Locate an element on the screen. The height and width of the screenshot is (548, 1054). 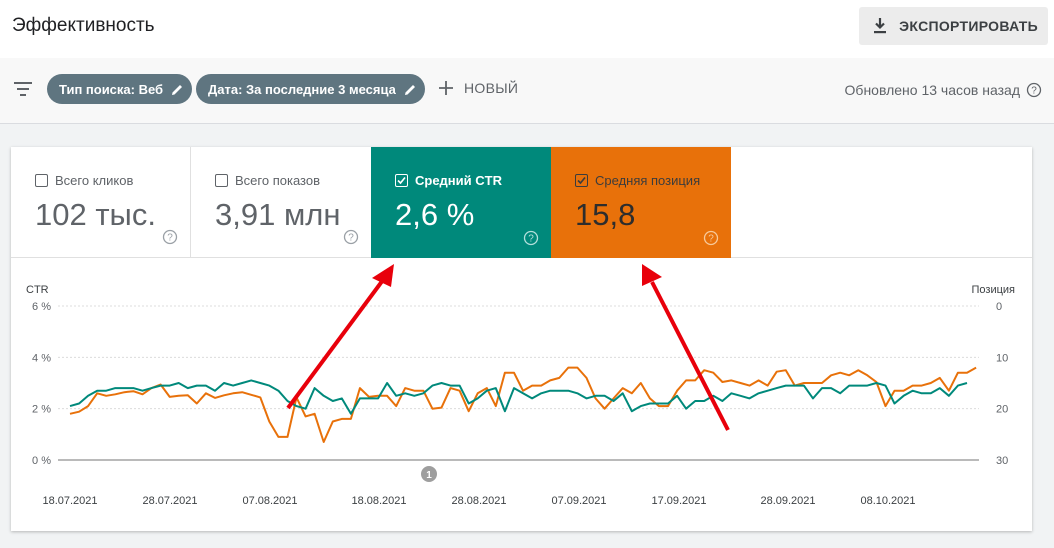
arrow-to-ctr is located at coordinates (340, 337).